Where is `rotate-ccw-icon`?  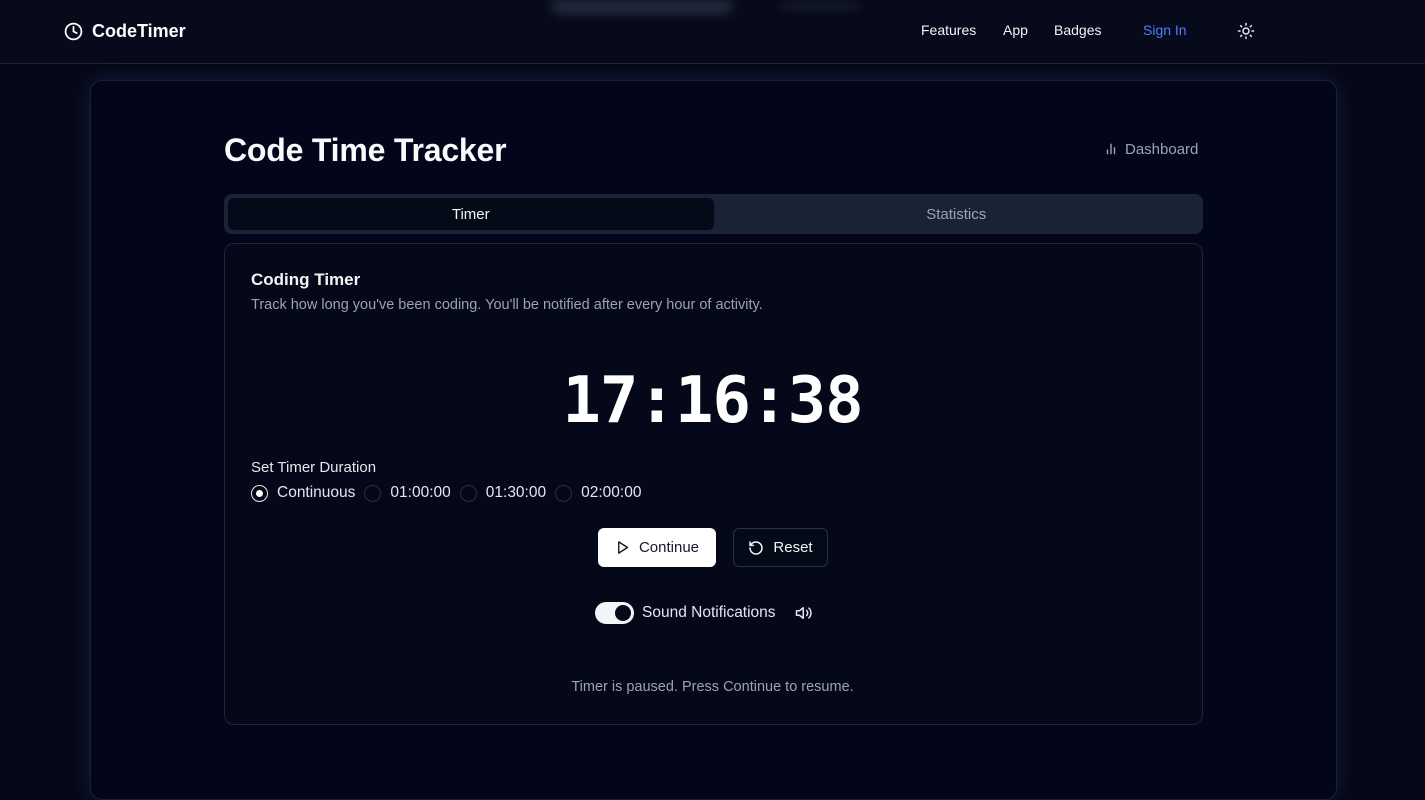
rotate-ccw-icon is located at coordinates (756, 547).